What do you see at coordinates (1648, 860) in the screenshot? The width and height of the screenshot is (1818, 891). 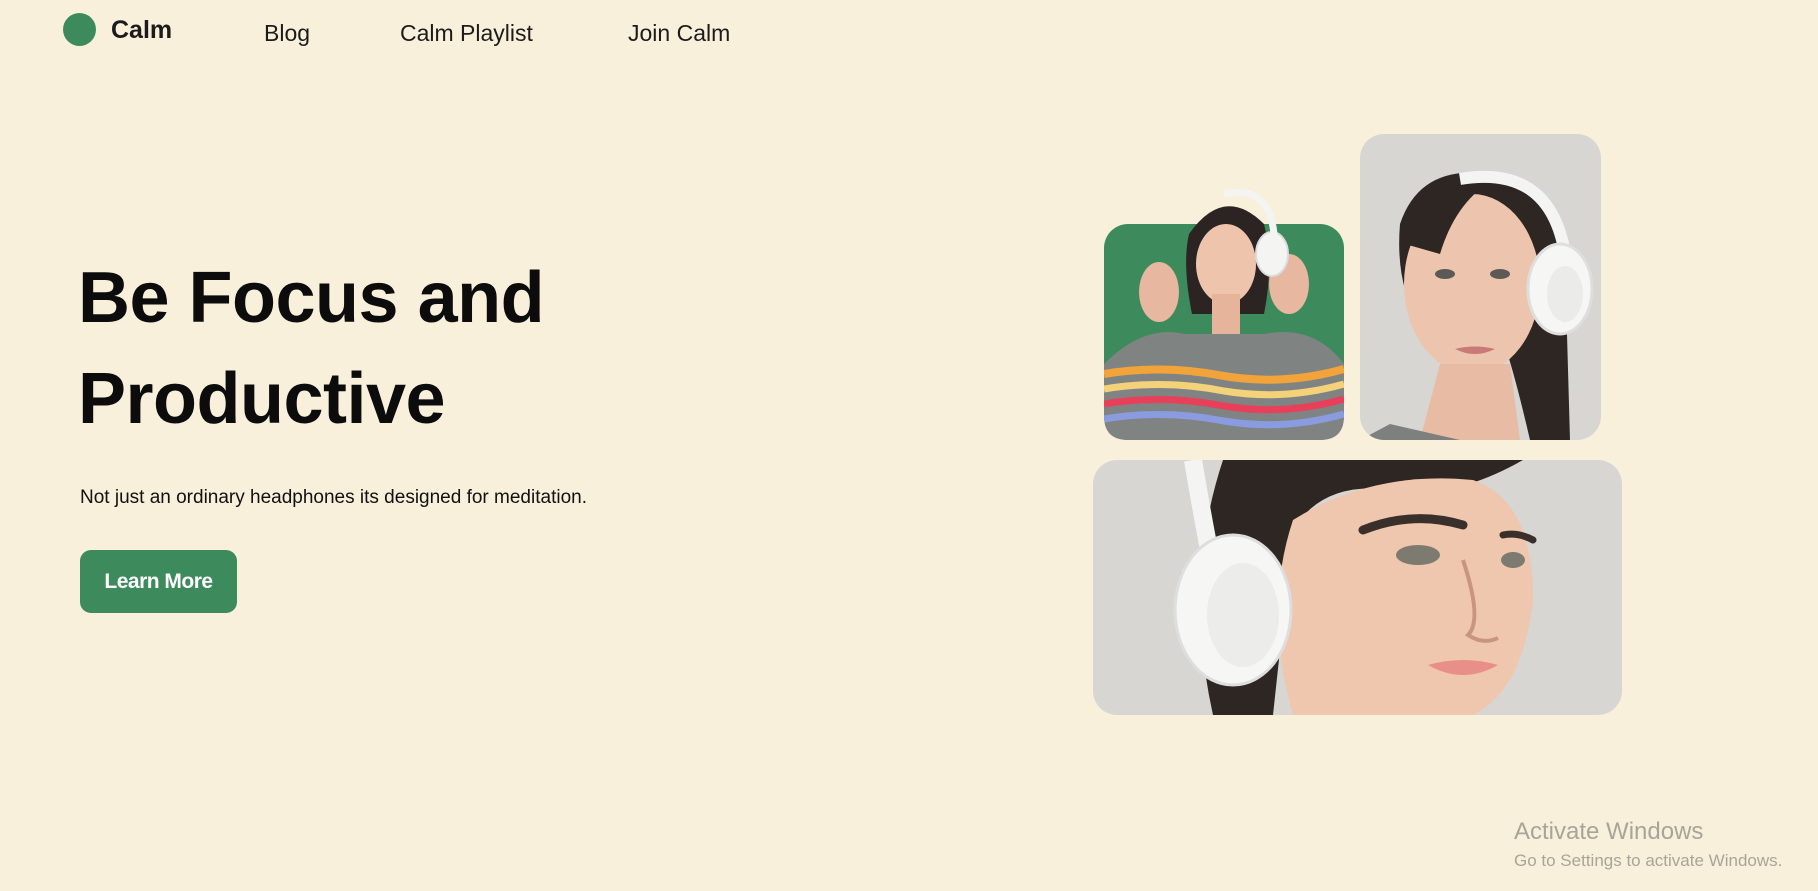 I see `activate-windows-subtitle: Go to Settings to activate Windows.` at bounding box center [1648, 860].